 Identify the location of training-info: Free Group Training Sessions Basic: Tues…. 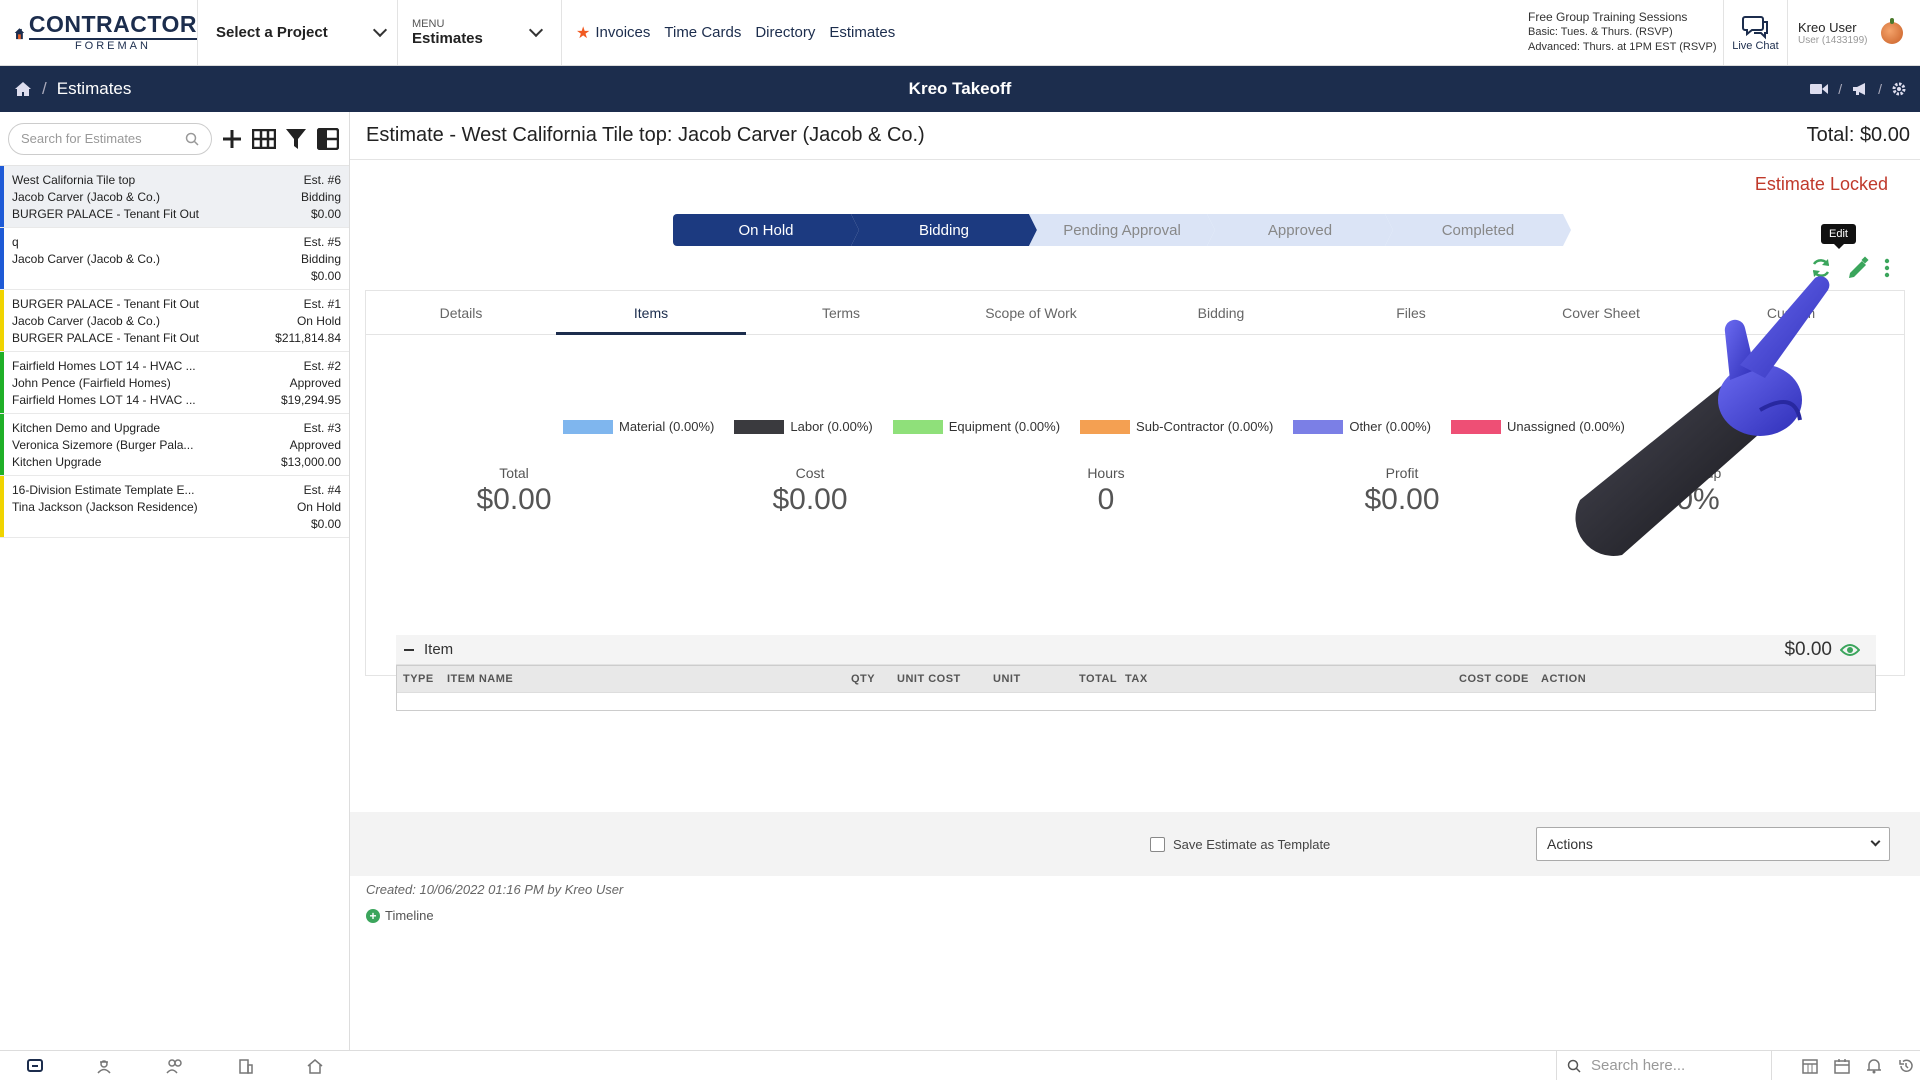
(1622, 32).